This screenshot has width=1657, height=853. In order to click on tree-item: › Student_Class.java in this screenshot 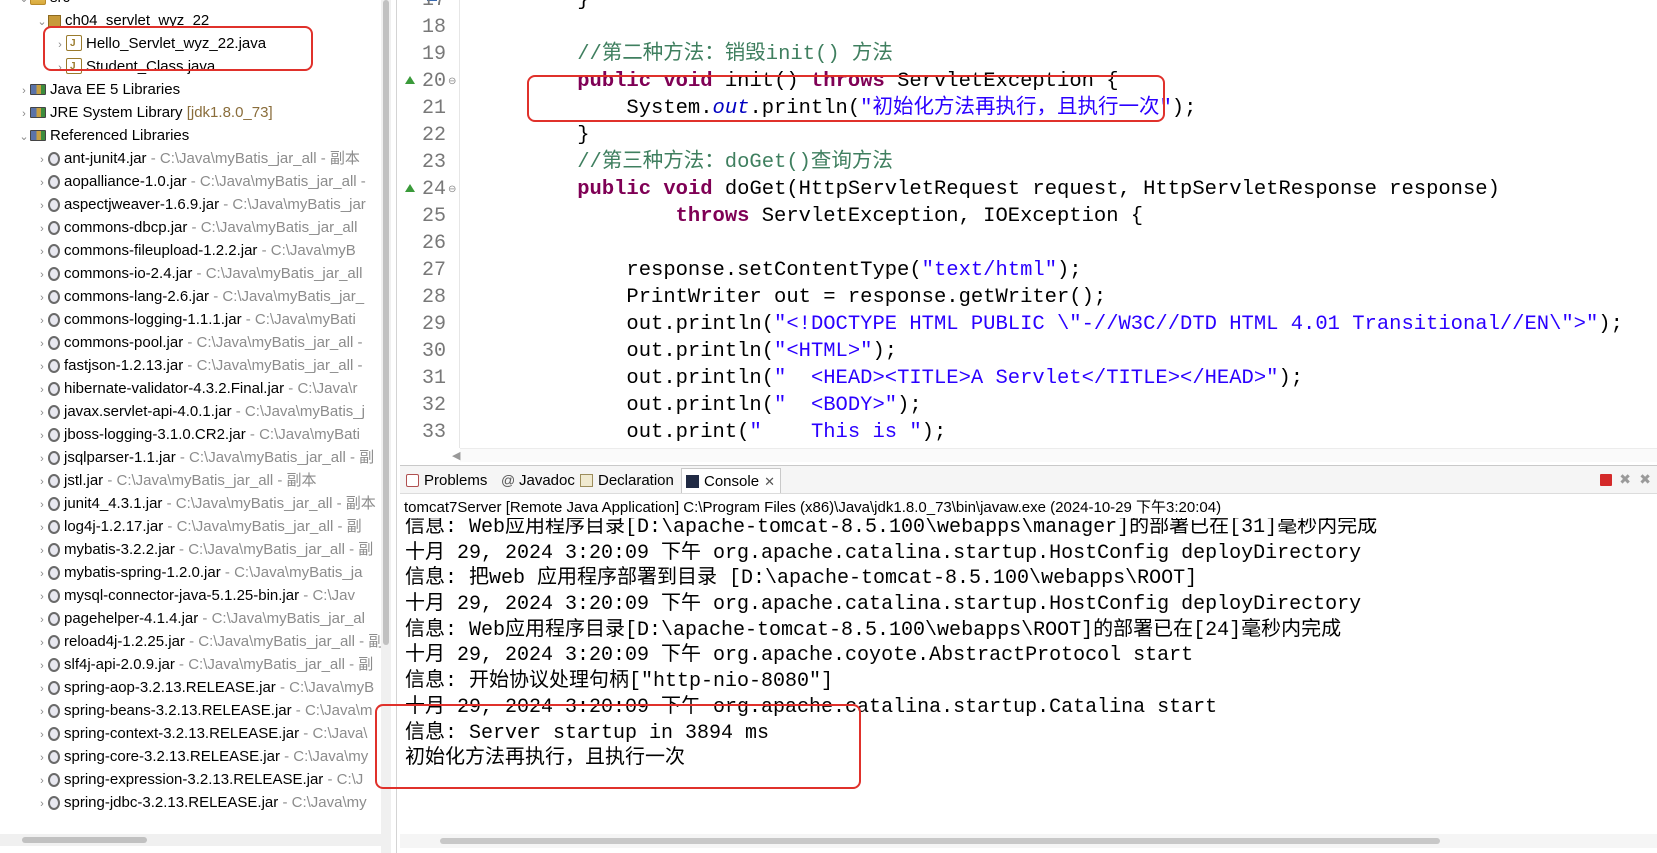, I will do `click(195, 66)`.